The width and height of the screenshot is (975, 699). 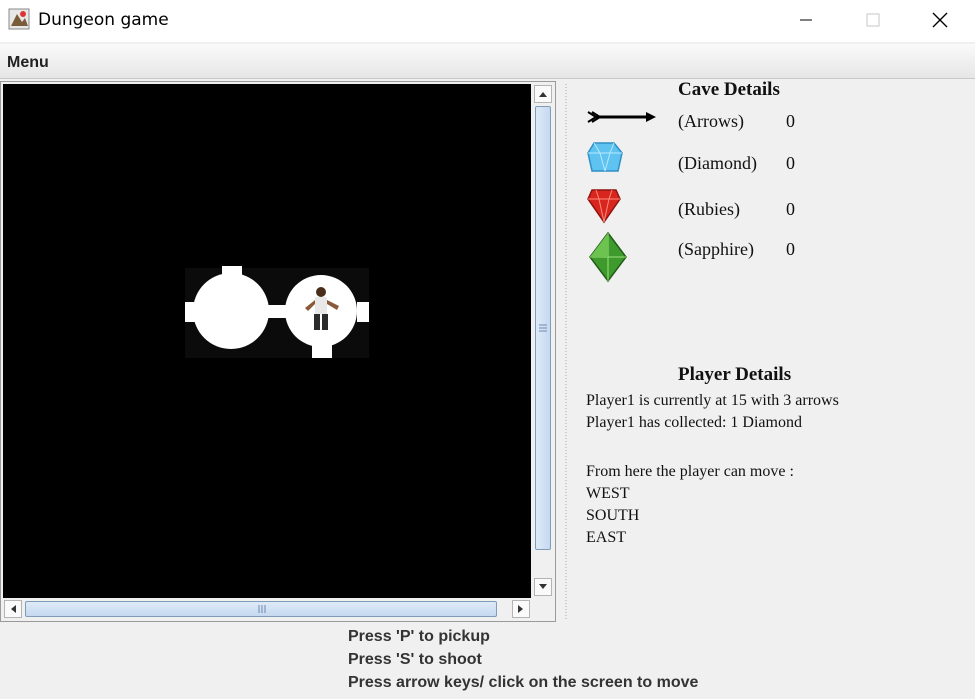 I want to click on horizontal-scrollbar, so click(x=267, y=609).